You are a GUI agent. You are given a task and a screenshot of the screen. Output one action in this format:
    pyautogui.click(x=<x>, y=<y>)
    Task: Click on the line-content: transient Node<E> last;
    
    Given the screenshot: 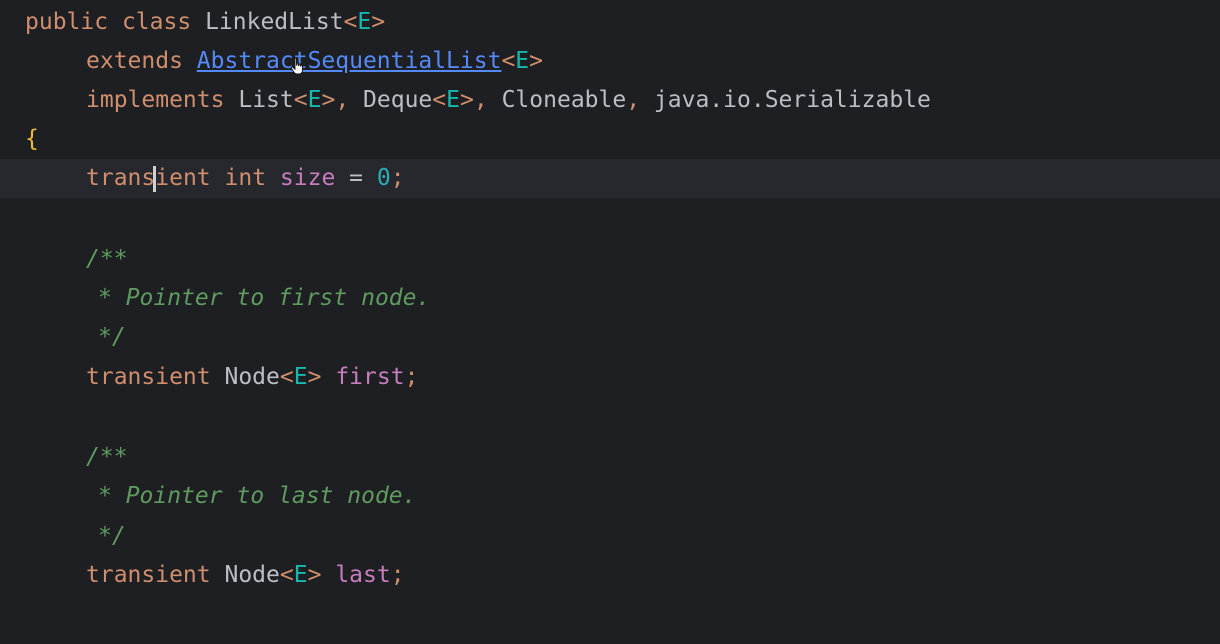 What is the action you would take?
    pyautogui.click(x=245, y=575)
    